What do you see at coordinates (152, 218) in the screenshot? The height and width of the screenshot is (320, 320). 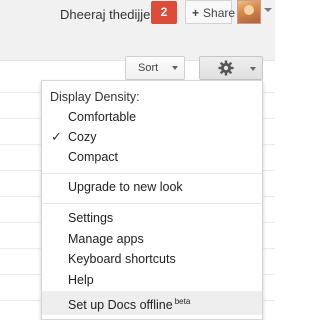 I see `menu-item-settings: Settings` at bounding box center [152, 218].